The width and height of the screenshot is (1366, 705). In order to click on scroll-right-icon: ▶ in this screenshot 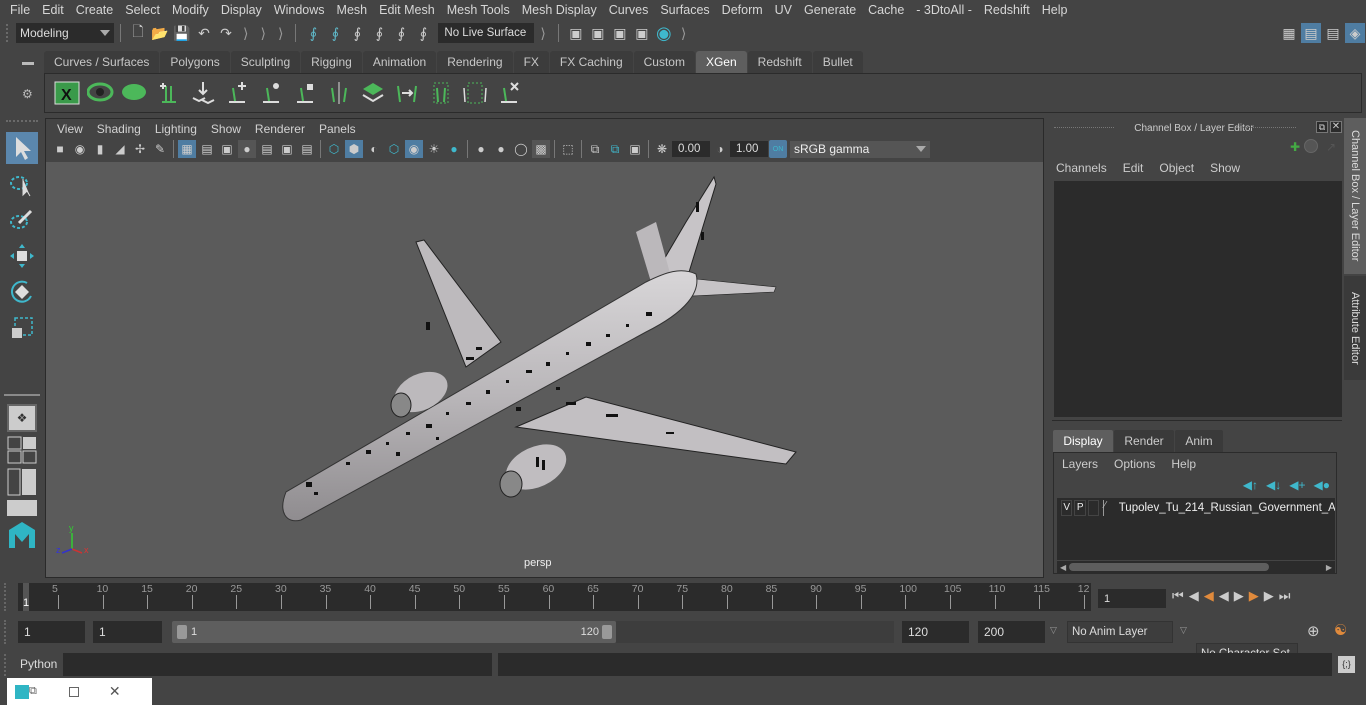, I will do `click(1329, 567)`.